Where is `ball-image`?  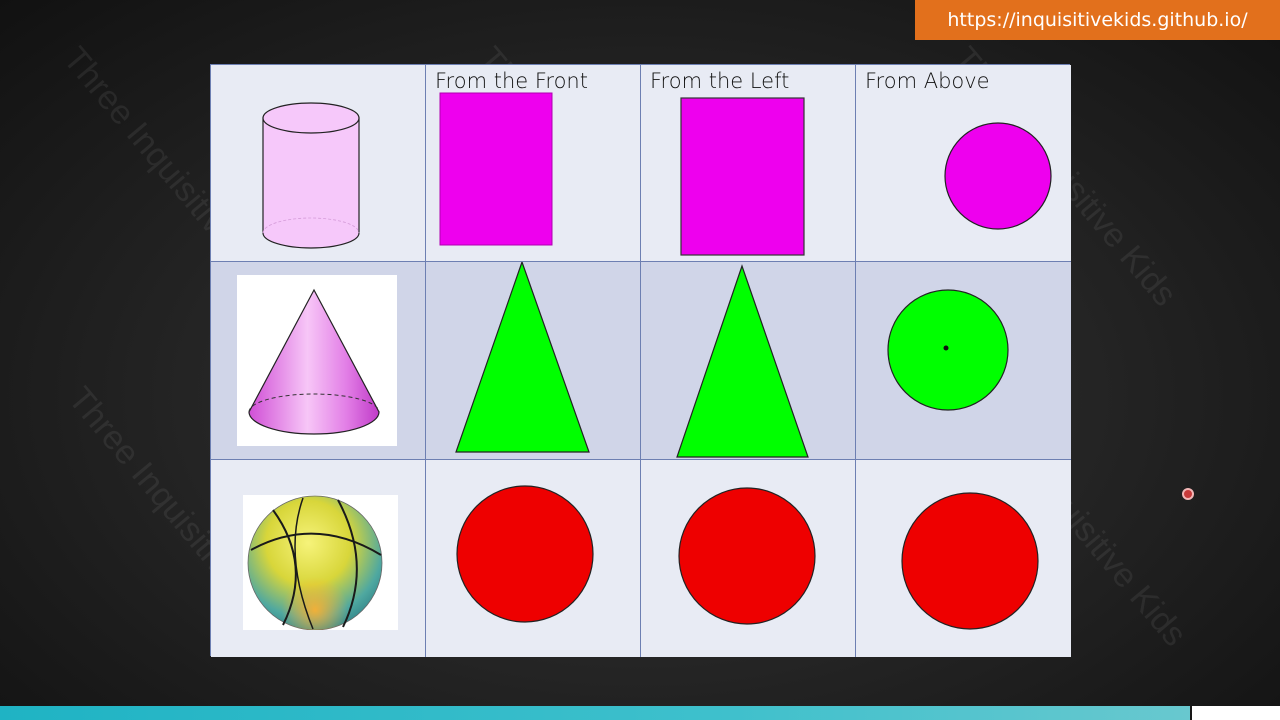
ball-image is located at coordinates (320, 562).